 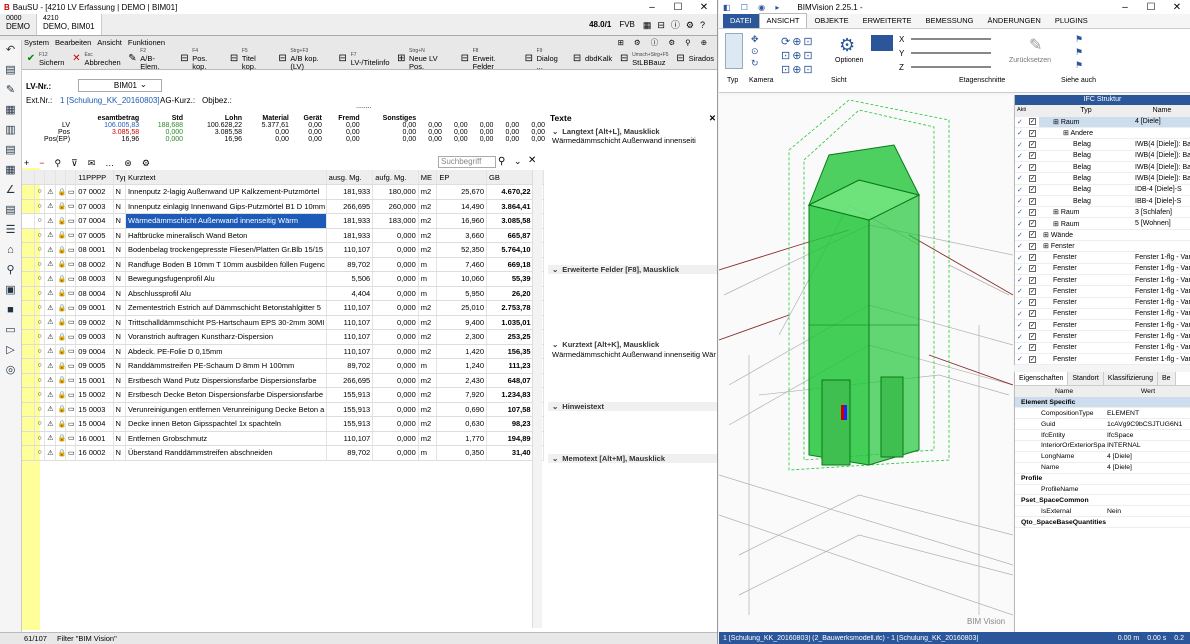 What do you see at coordinates (462, 308) in the screenshot?
I see `cell-ep: 25,010` at bounding box center [462, 308].